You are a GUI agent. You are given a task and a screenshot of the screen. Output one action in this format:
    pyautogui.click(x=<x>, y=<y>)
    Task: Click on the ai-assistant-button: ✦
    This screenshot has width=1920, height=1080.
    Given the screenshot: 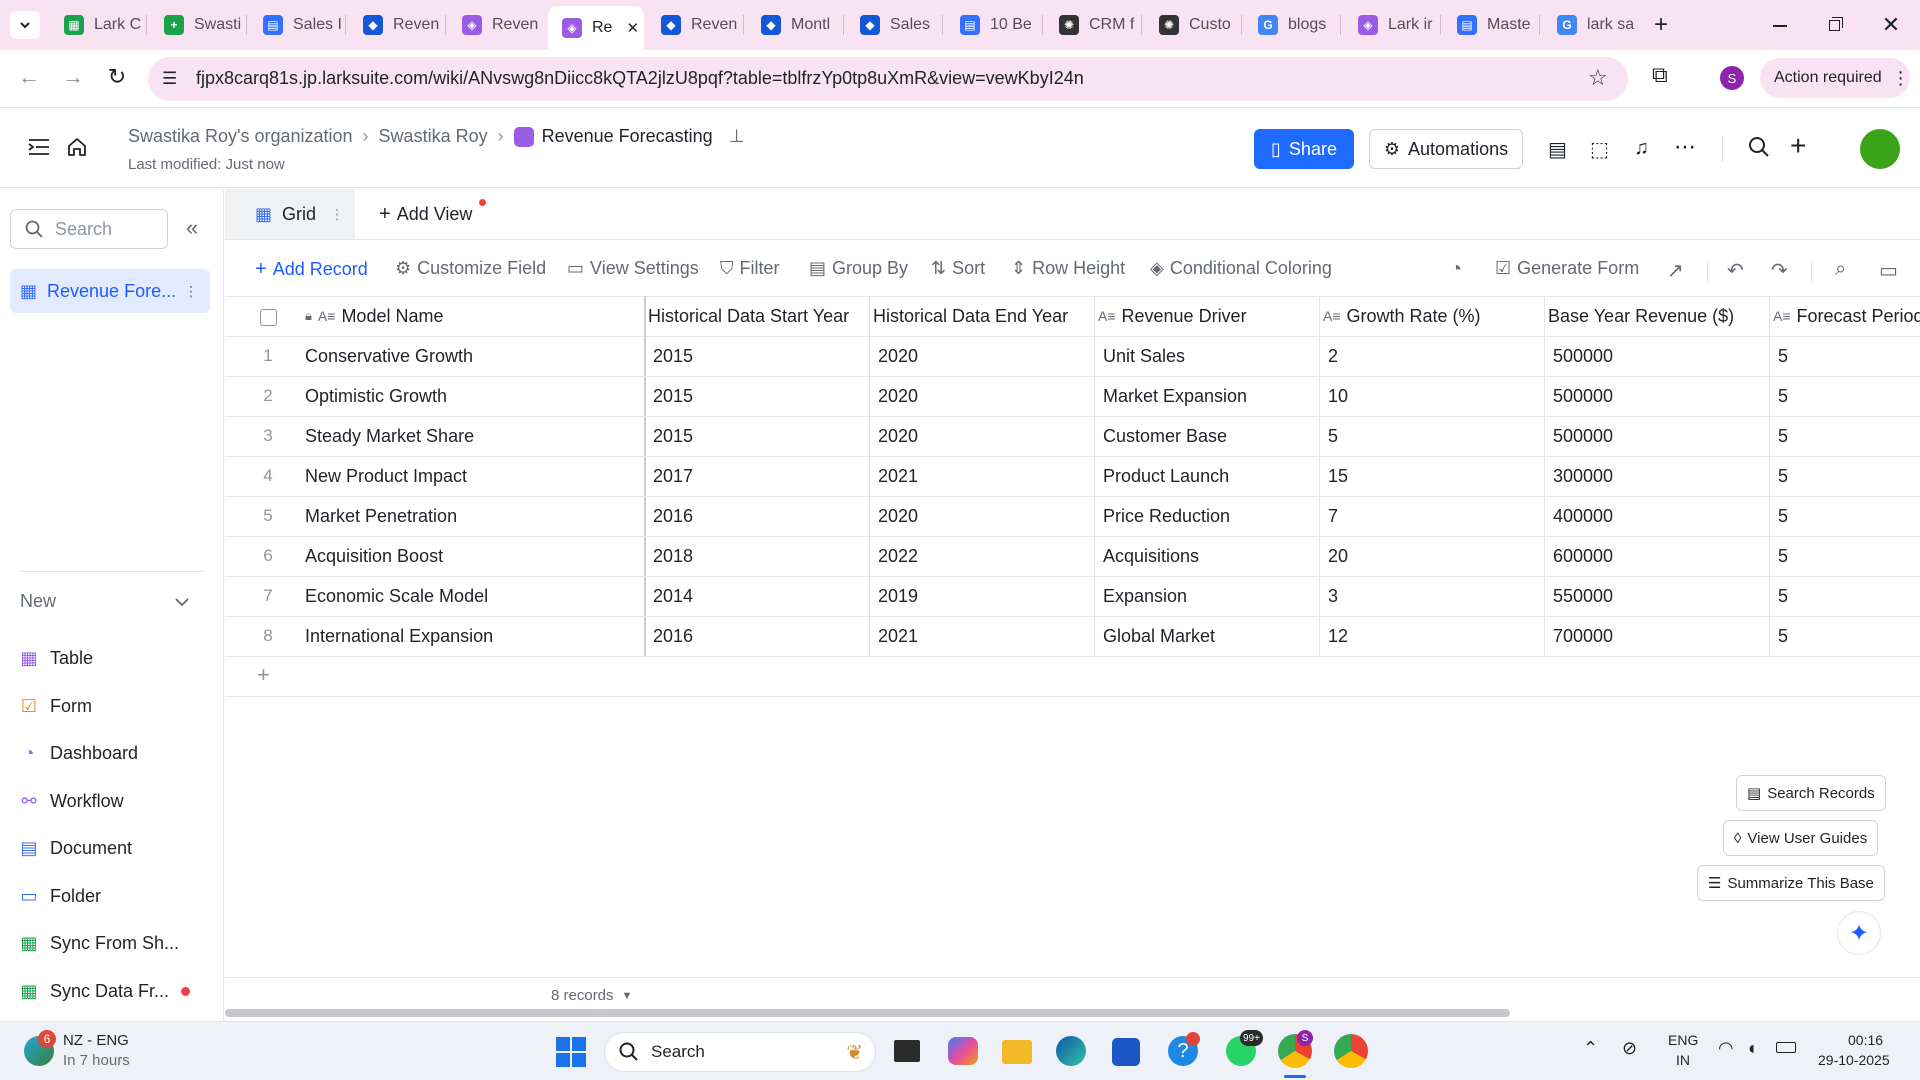 What is the action you would take?
    pyautogui.click(x=1859, y=933)
    